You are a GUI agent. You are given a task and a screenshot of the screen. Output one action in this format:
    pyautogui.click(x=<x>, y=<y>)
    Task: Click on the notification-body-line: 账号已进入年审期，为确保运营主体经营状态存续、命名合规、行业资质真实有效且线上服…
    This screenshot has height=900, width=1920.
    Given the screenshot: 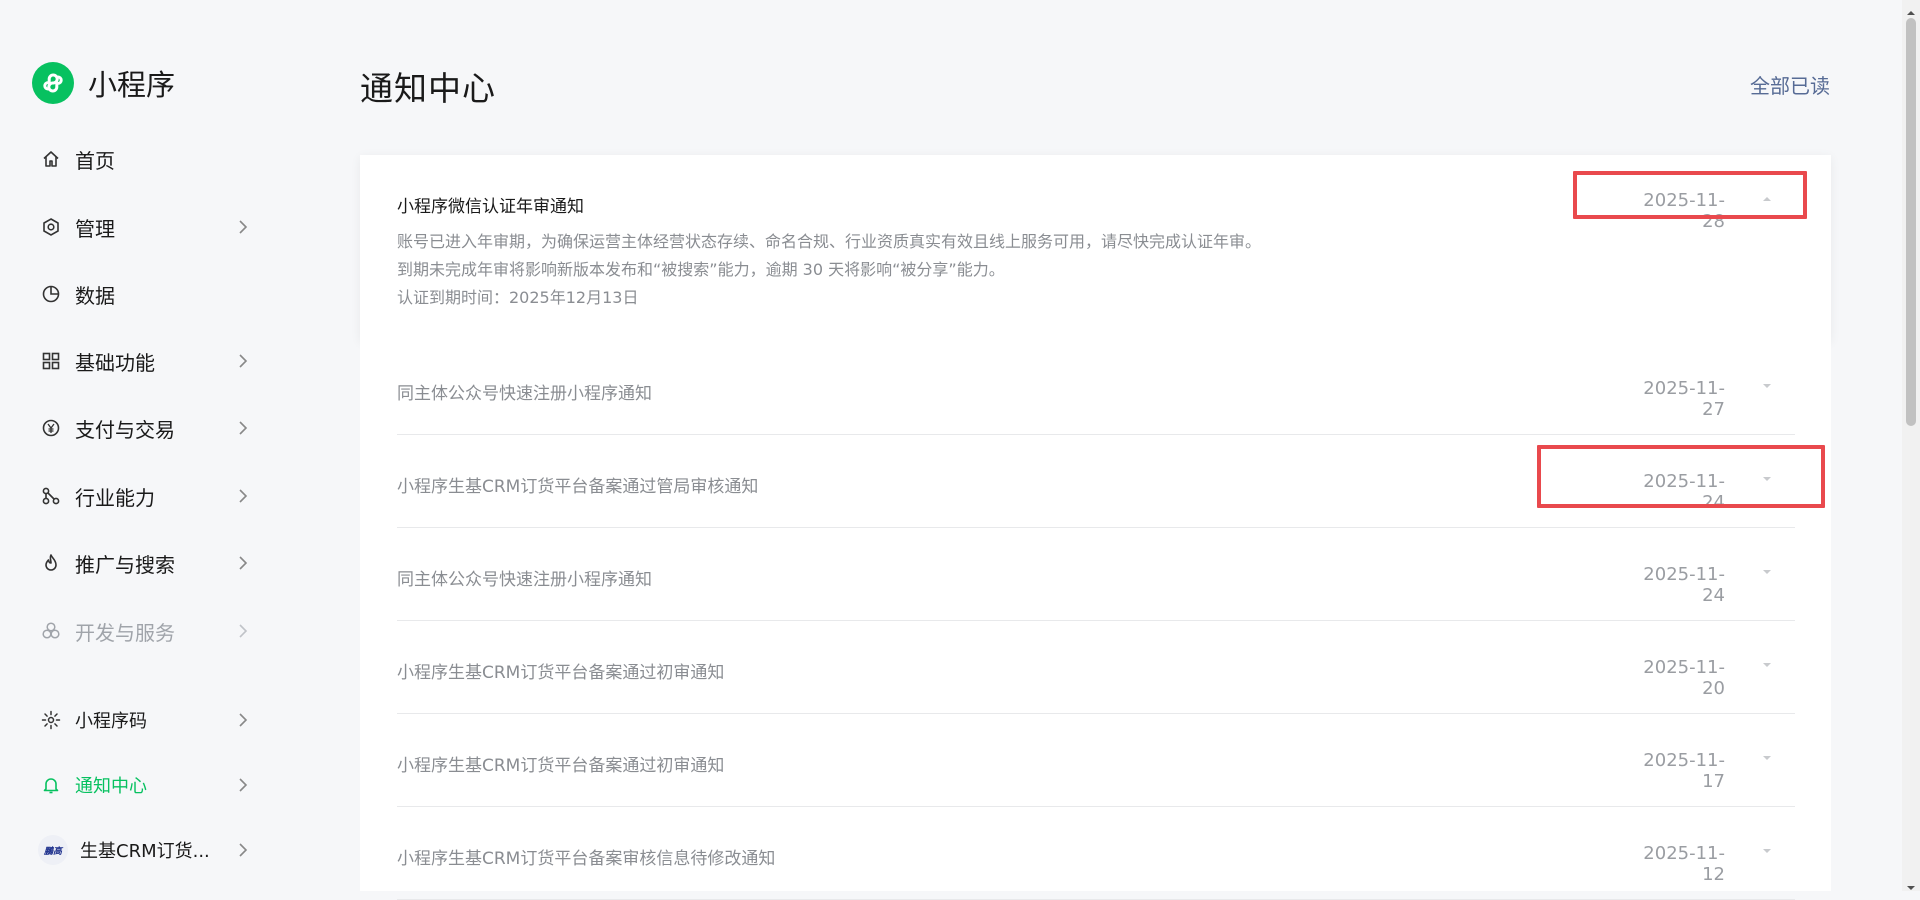 What is the action you would take?
    pyautogui.click(x=829, y=241)
    